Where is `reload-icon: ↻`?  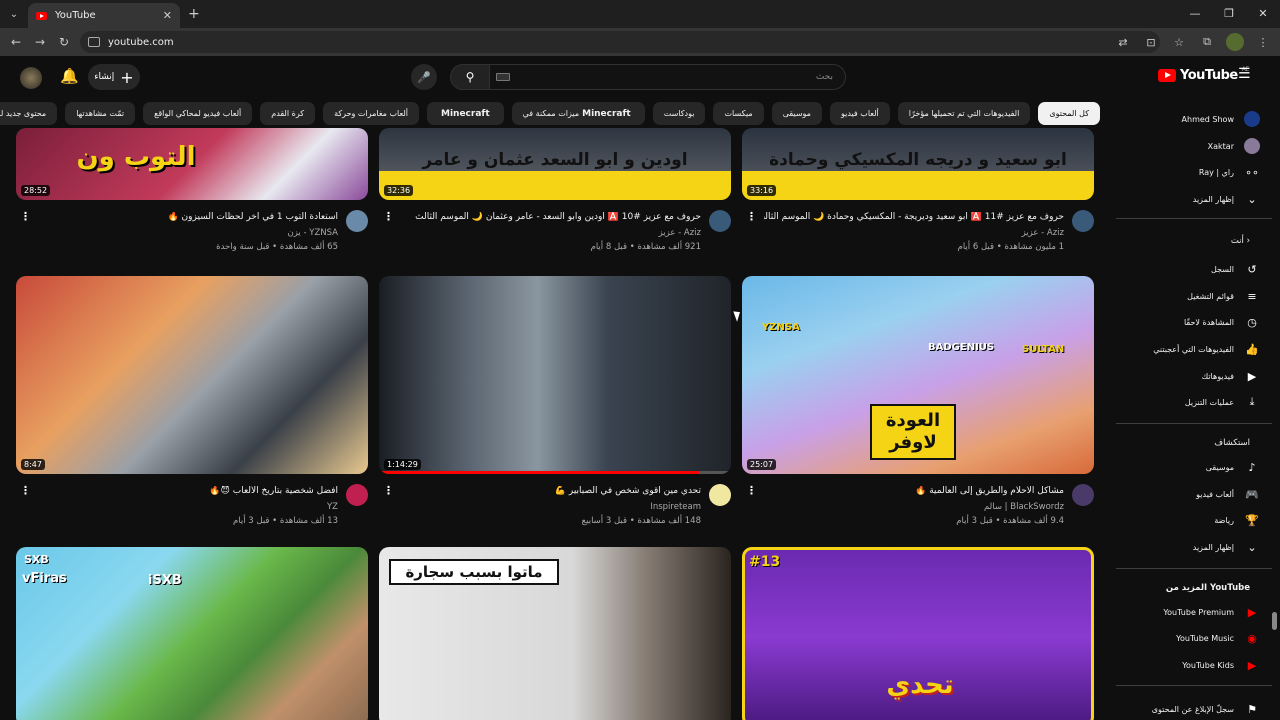
reload-icon: ↻ is located at coordinates (64, 42).